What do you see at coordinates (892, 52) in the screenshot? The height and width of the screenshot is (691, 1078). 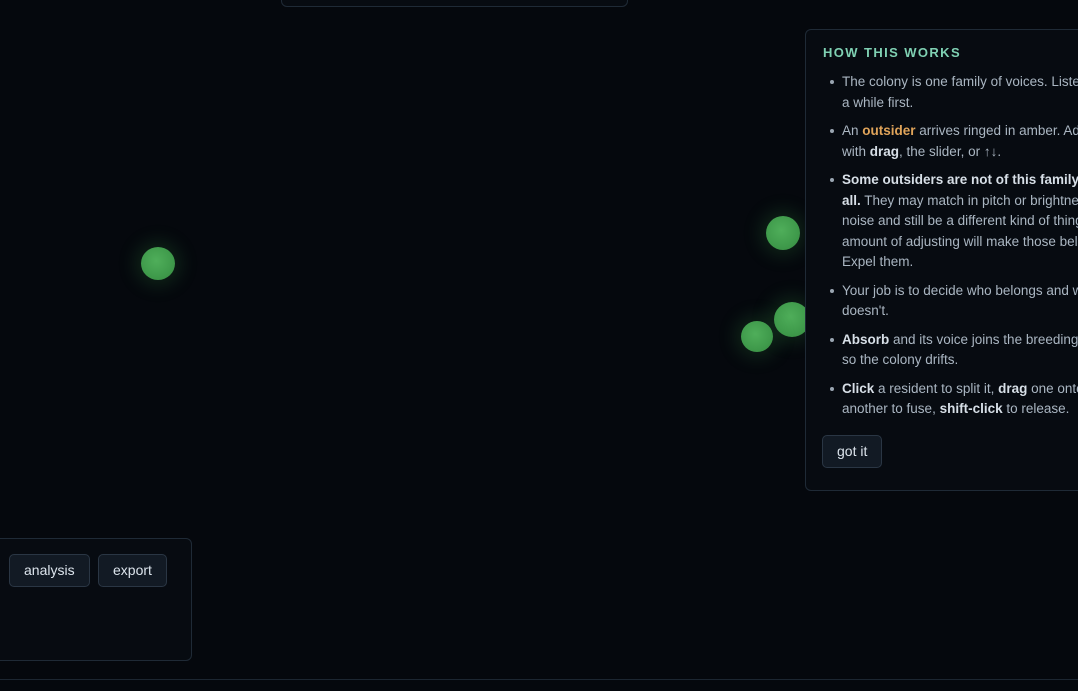 I see `help-title: HOW THIS WORKS` at bounding box center [892, 52].